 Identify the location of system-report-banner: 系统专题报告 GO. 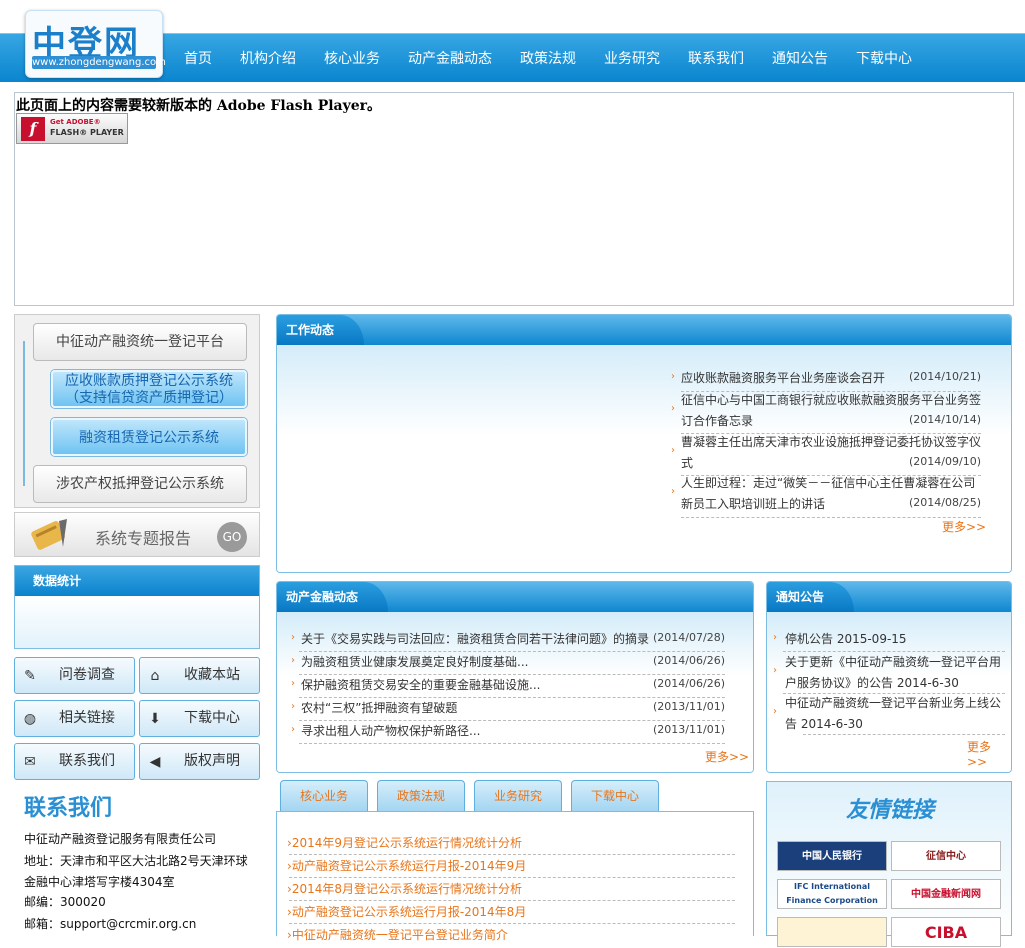
(137, 534).